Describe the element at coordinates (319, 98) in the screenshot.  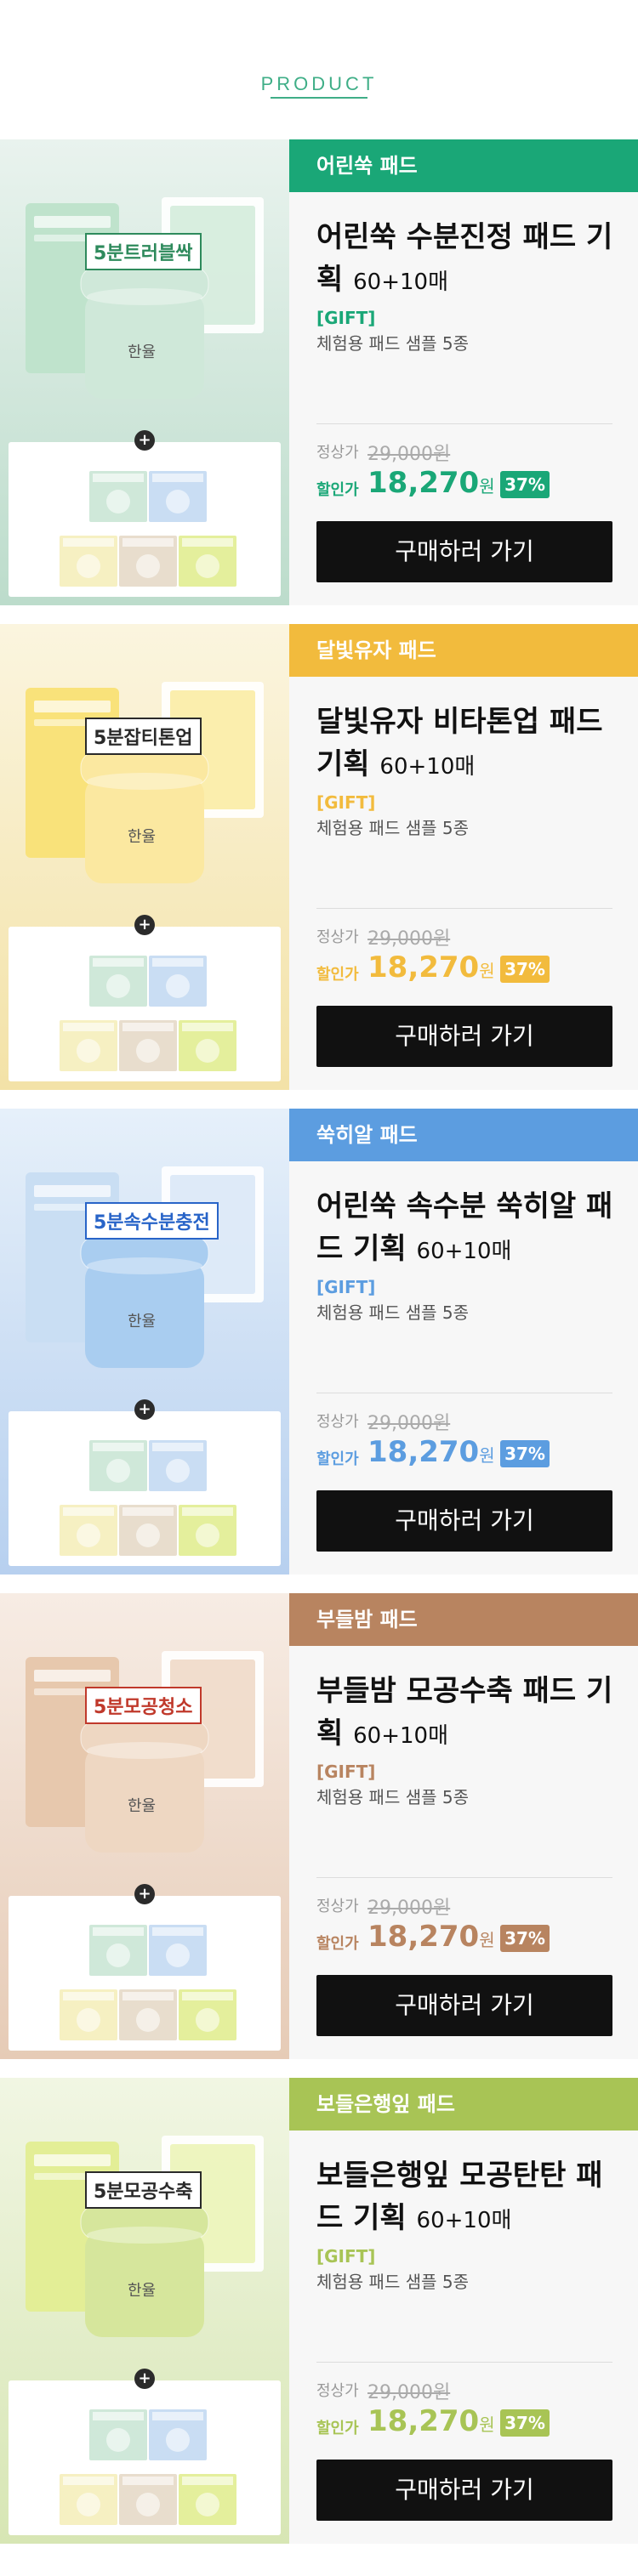
I see `section-title-underline` at that location.